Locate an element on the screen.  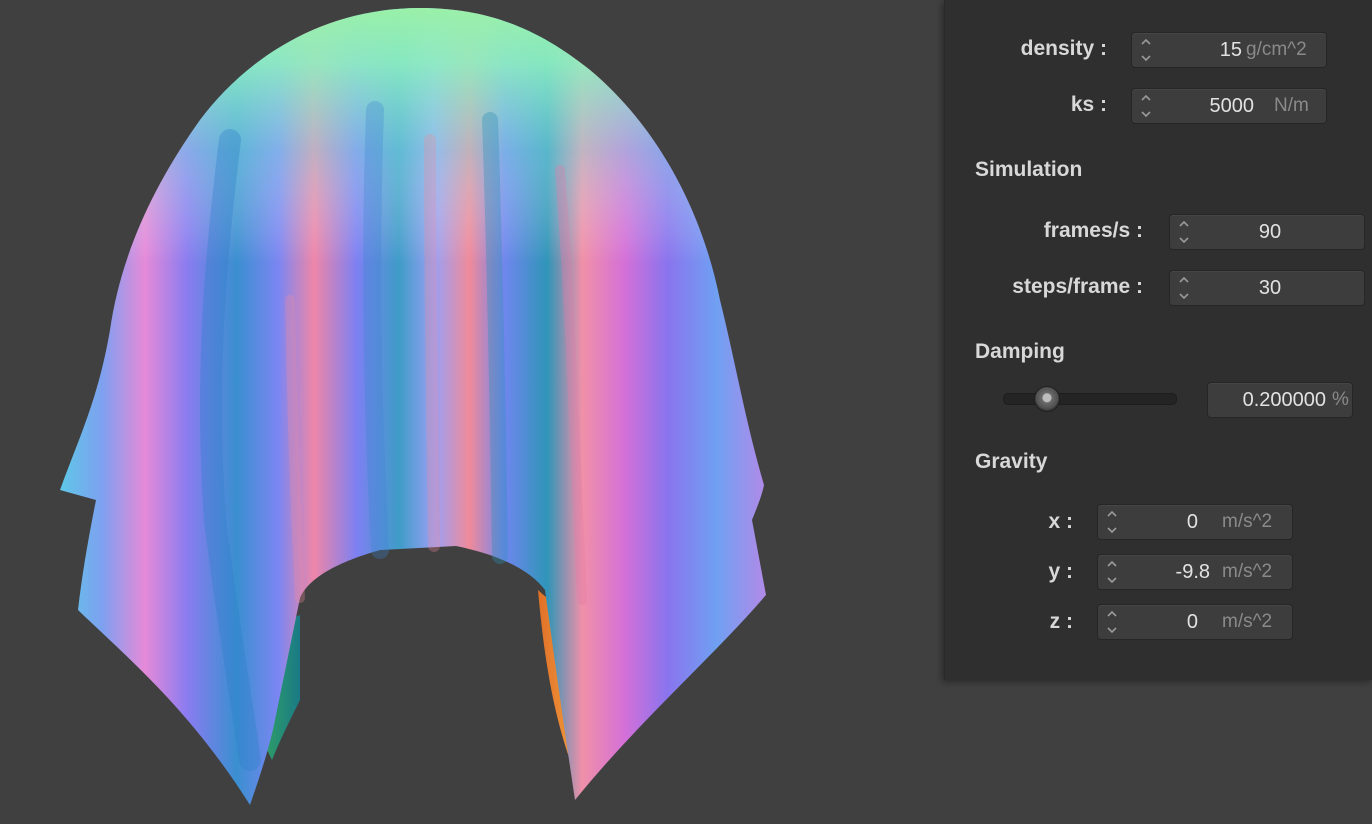
ks-value: 5000 is located at coordinates (1209, 106).